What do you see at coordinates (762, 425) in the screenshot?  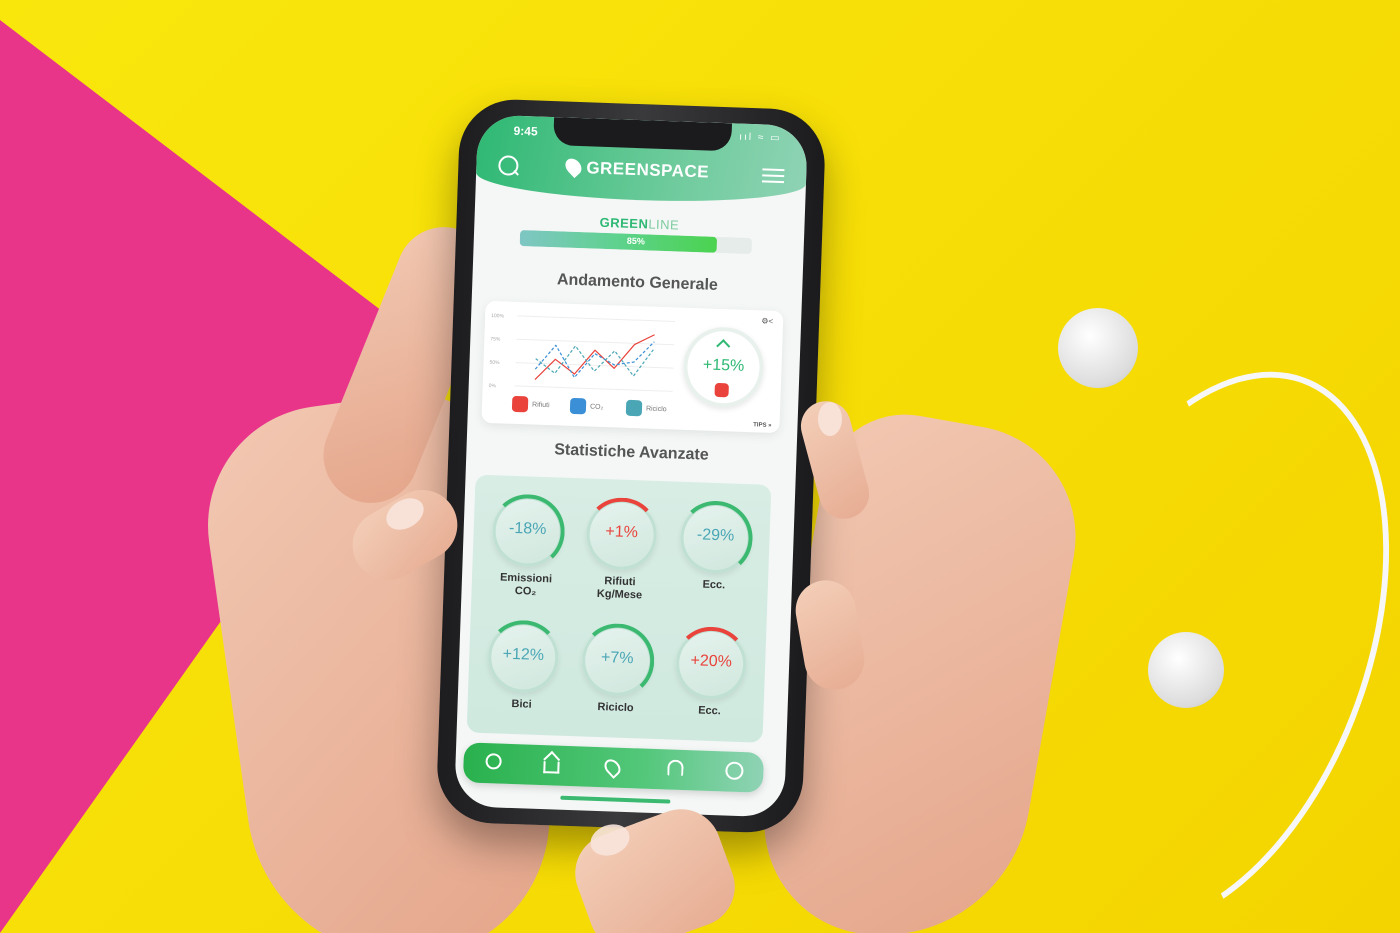 I see `tips-link: TIPS »` at bounding box center [762, 425].